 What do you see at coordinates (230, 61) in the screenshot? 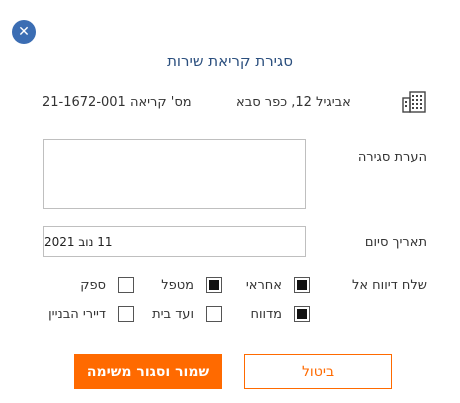
I see `dialog-title: סגירת קריאת שירות` at bounding box center [230, 61].